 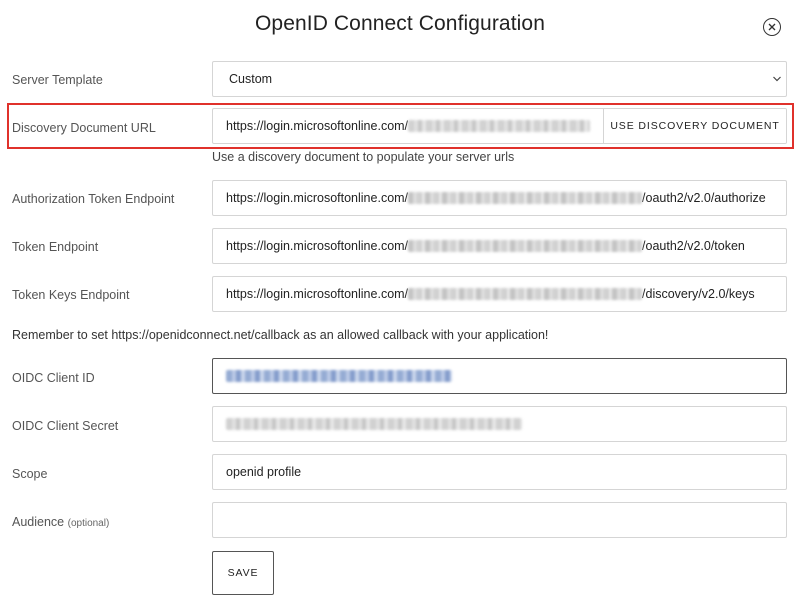 I want to click on close-button, so click(x=772, y=27).